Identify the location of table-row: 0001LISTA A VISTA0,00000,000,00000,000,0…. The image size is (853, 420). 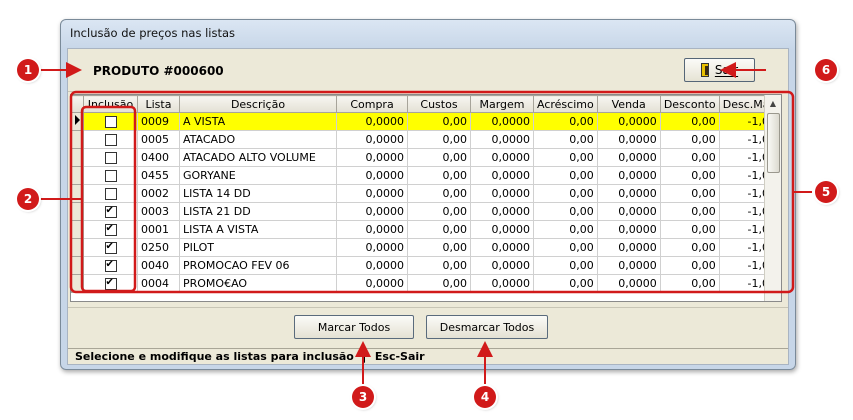
(425, 229).